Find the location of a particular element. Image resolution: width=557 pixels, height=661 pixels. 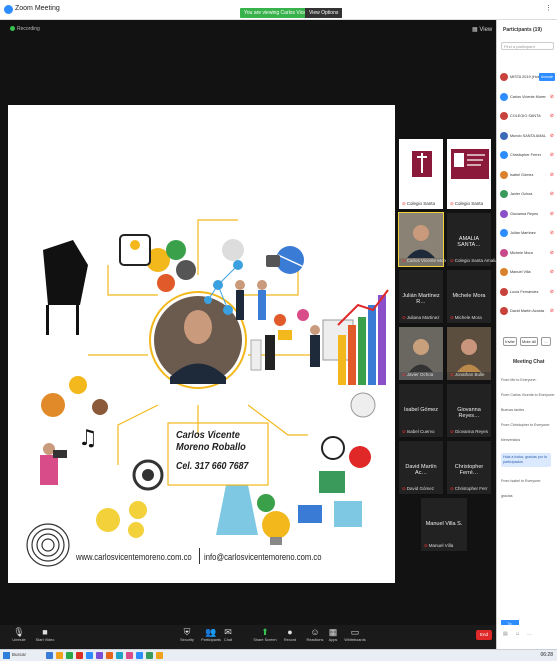

participant-row: Carlos Vicente Moreno ⊘ is located at coordinates (528, 97).